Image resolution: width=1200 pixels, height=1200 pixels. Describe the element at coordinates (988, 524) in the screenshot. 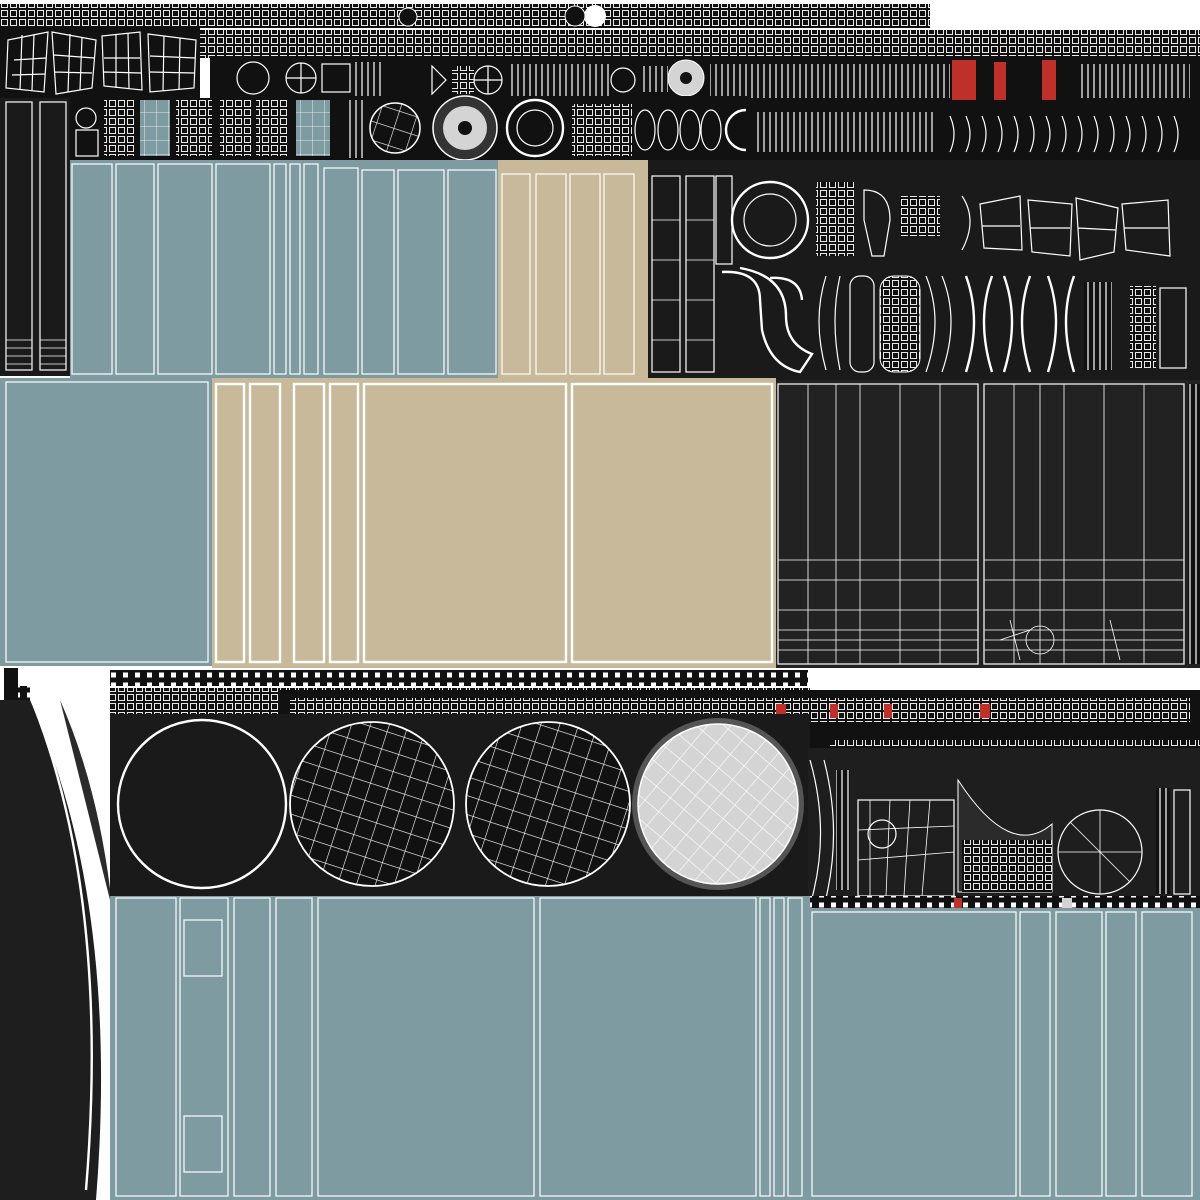

I see `dark-panels-right-large` at that location.